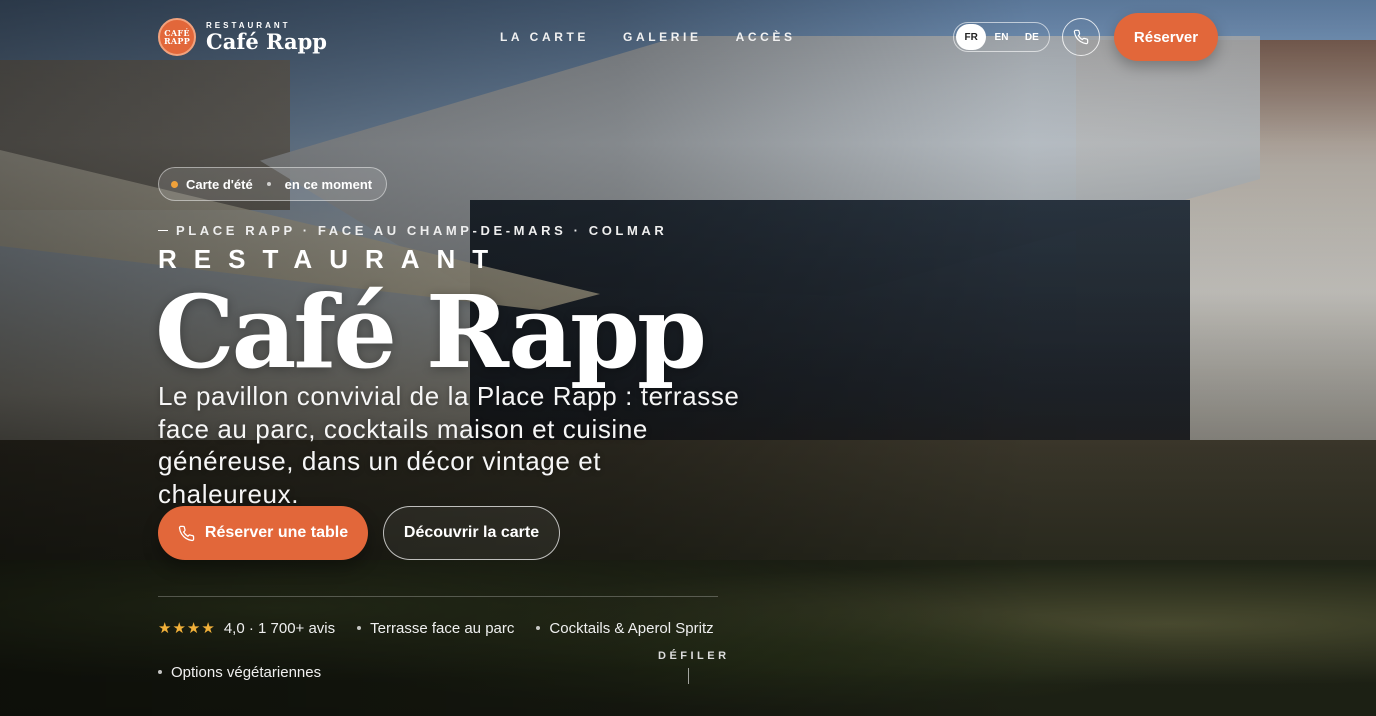  I want to click on pill-label-main: Carte d'été, so click(219, 184).